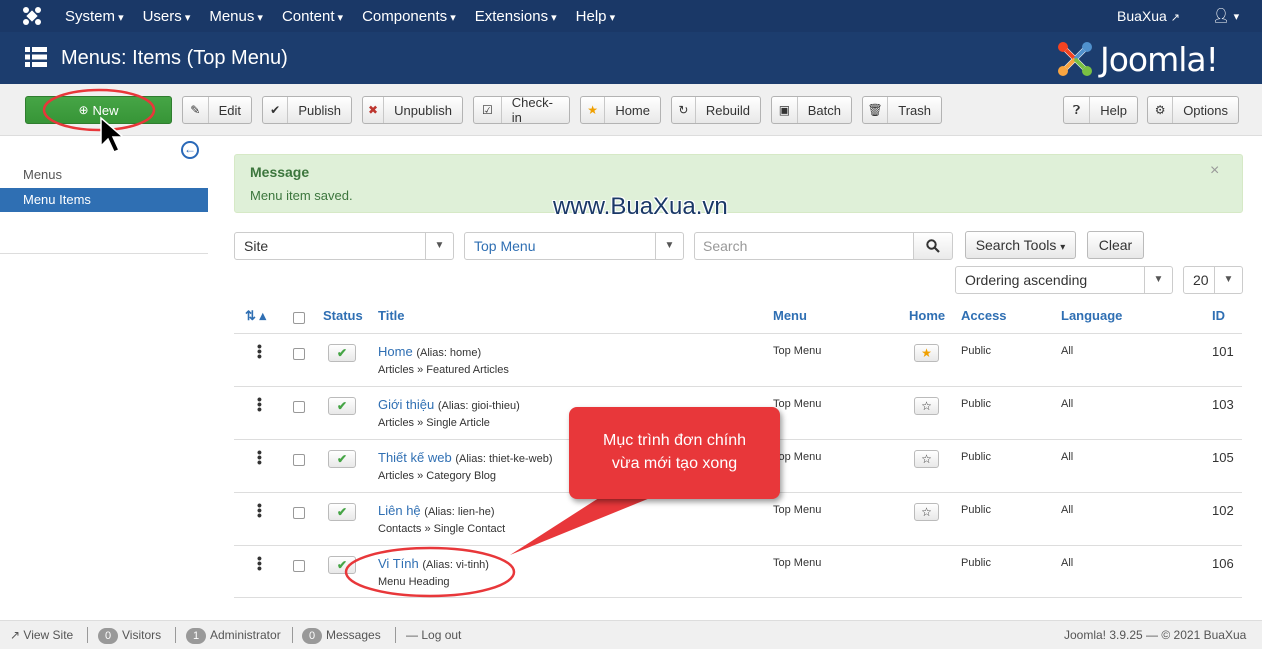  I want to click on clear-button: Clear, so click(1115, 245).